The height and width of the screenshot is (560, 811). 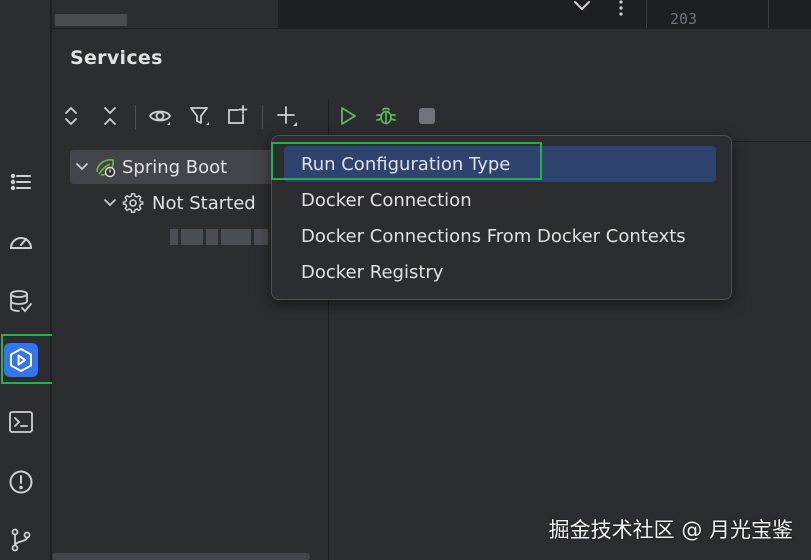 What do you see at coordinates (175, 167) in the screenshot?
I see `tree-node-label: Spring Boot` at bounding box center [175, 167].